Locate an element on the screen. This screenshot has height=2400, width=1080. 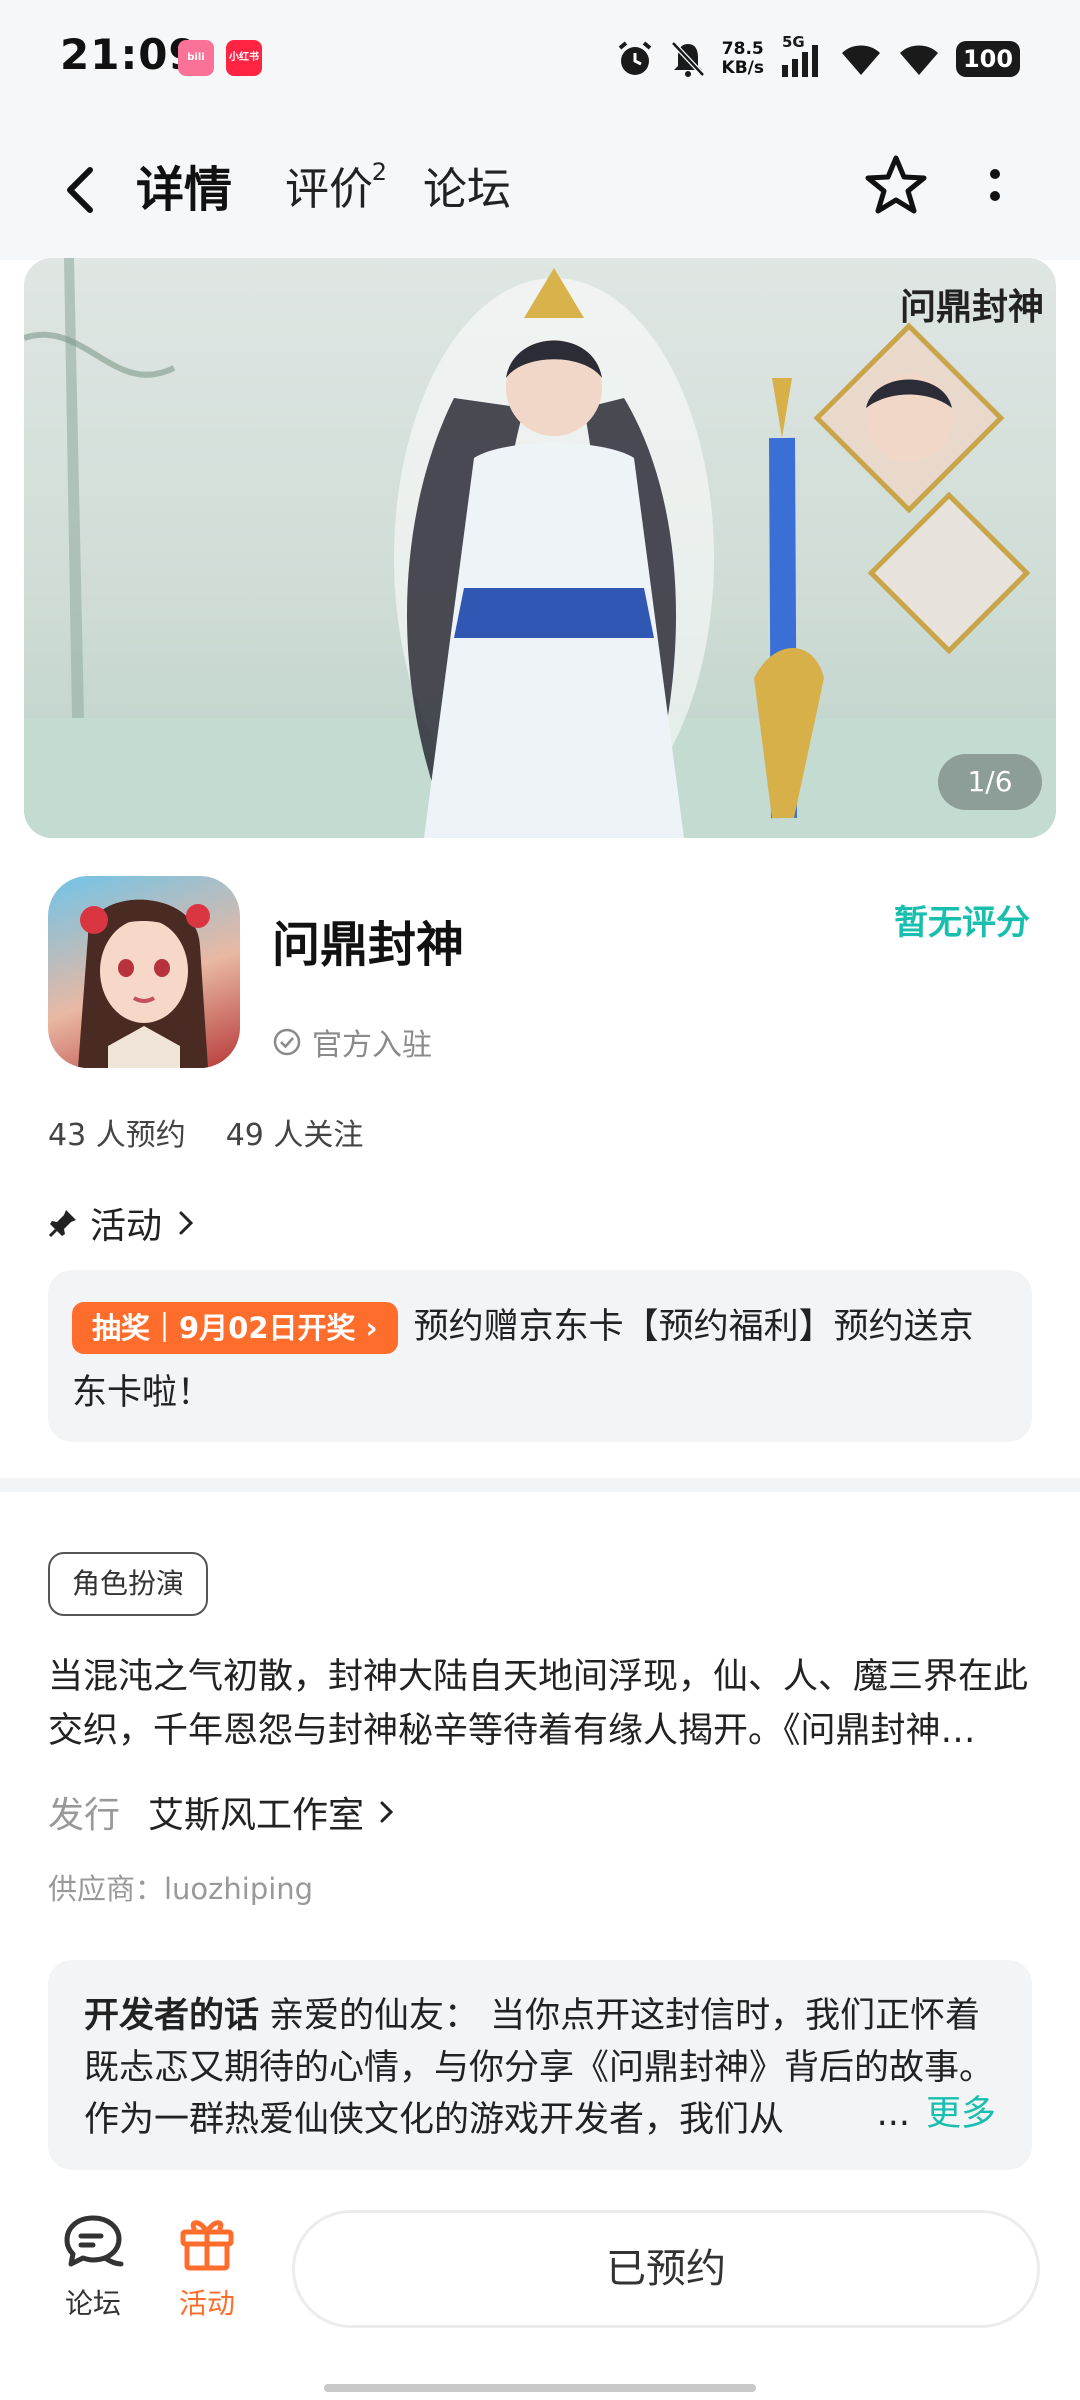
activity-section-header: 活动 is located at coordinates (123, 1223).